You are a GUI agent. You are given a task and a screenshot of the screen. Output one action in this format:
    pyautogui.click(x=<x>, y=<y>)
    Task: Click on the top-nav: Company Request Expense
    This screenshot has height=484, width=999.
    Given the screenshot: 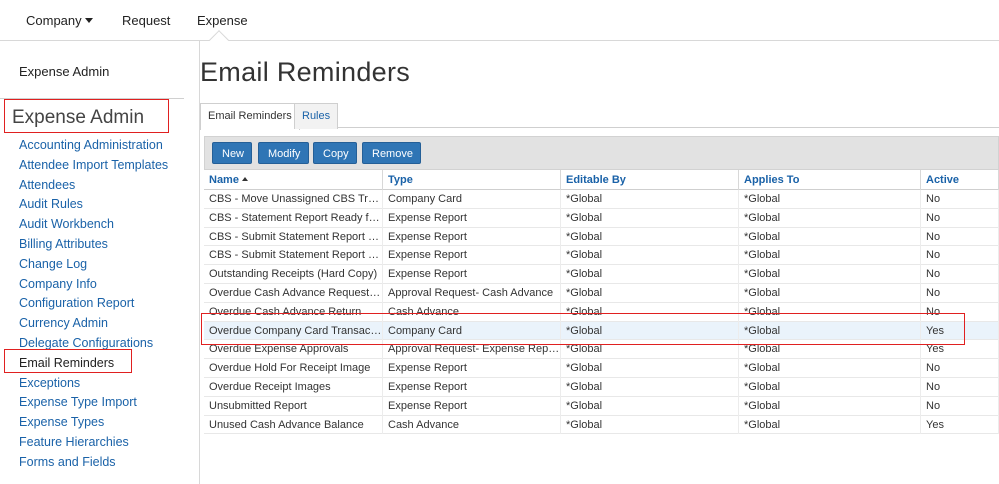 What is the action you would take?
    pyautogui.click(x=499, y=25)
    